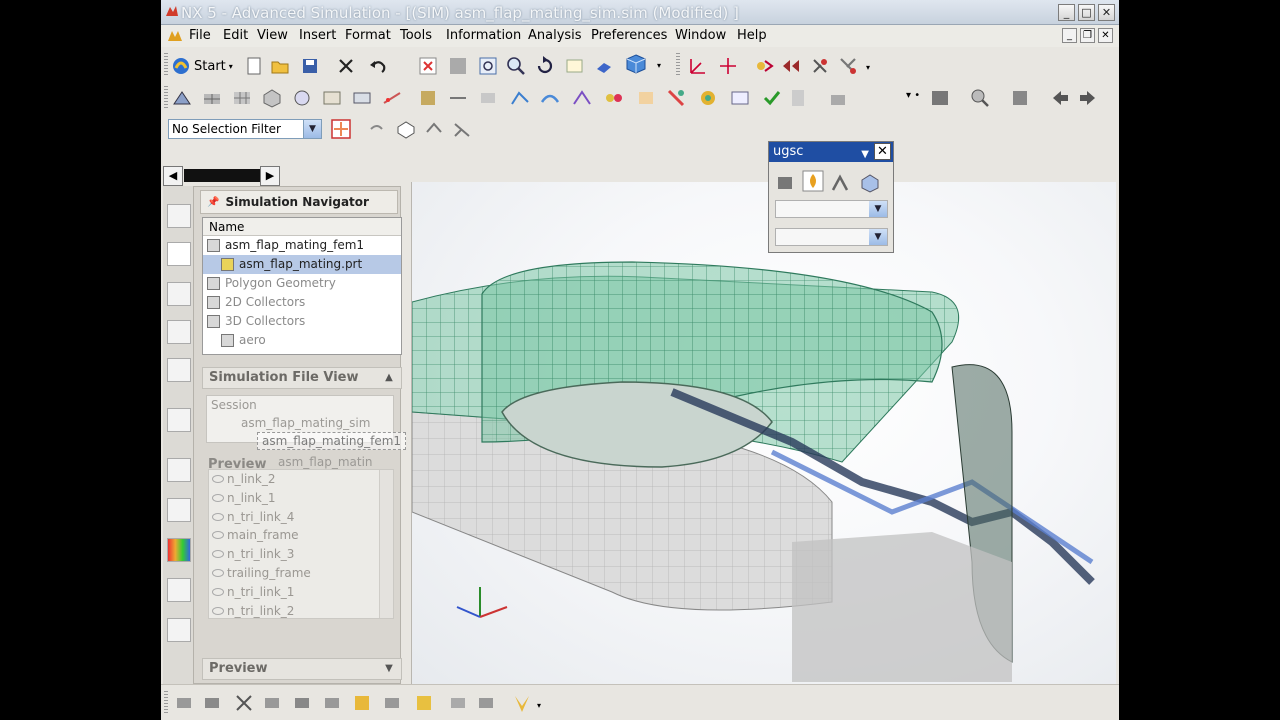 This screenshot has height=720, width=1280. What do you see at coordinates (980, 98) in the screenshot?
I see `magnify-icon` at bounding box center [980, 98].